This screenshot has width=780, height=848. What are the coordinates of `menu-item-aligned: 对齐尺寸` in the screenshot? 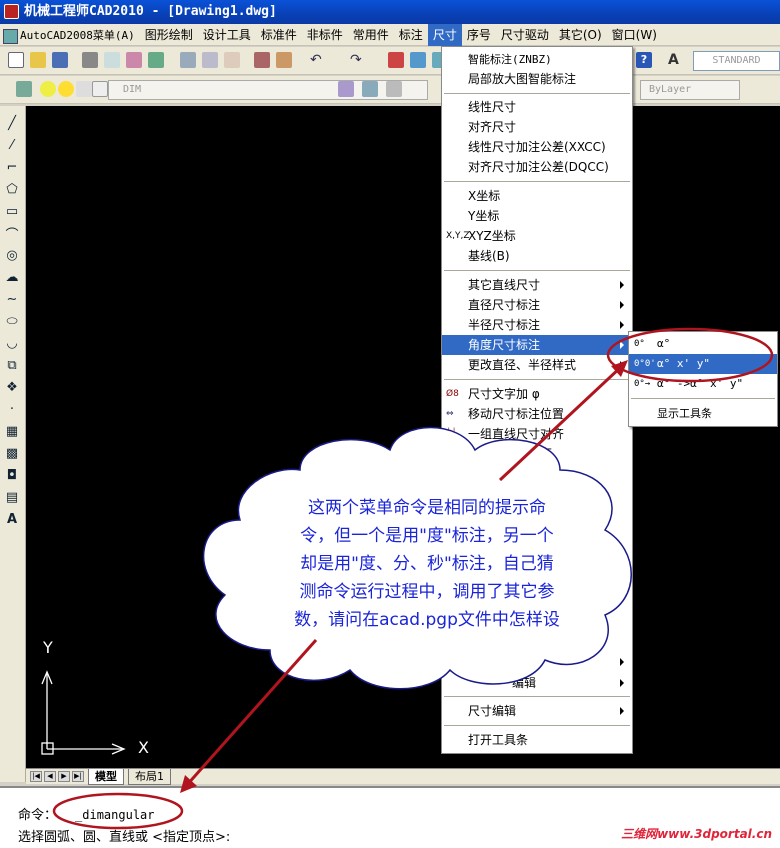 It's located at (537, 127).